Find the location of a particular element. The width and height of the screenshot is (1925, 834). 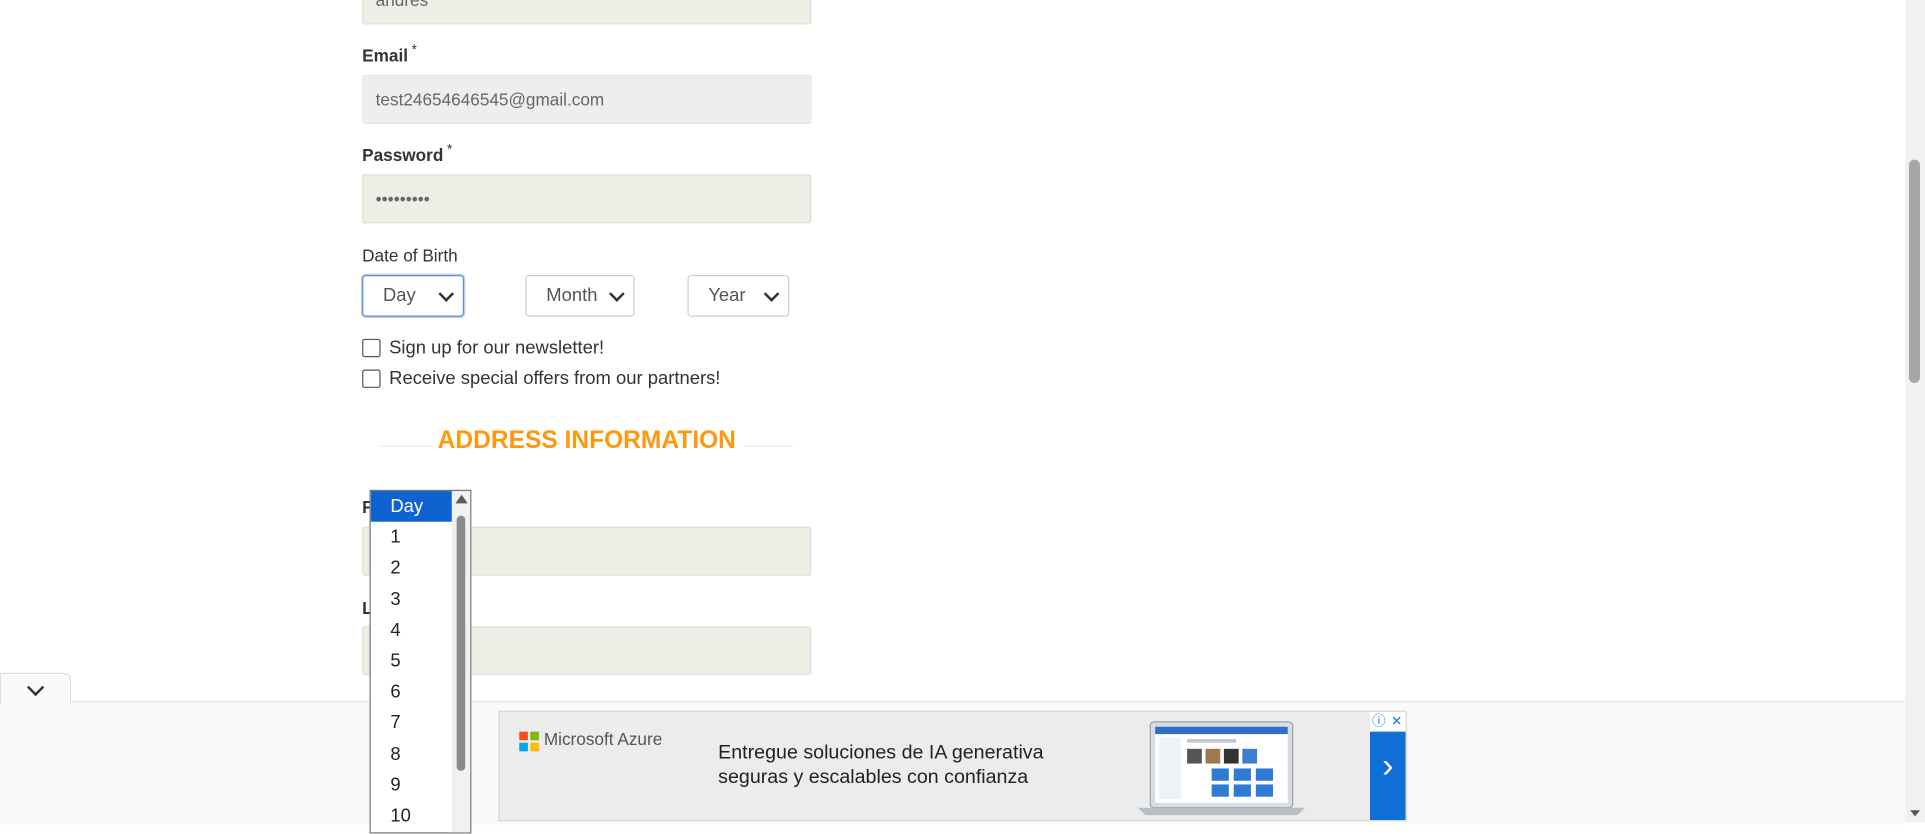

address-heading-text: ADDRESS INFORMATION is located at coordinates (587, 441).